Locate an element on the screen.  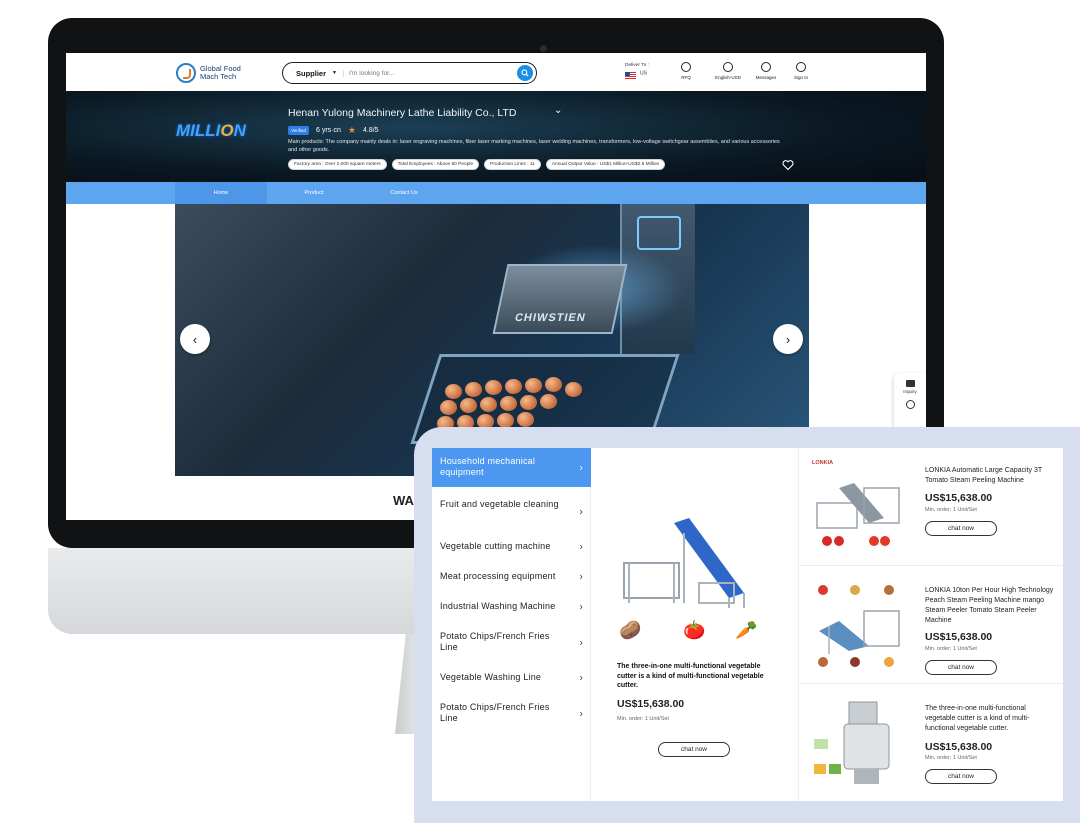
category-item: Vegetable cutting machine › is located at coordinates (511, 547).